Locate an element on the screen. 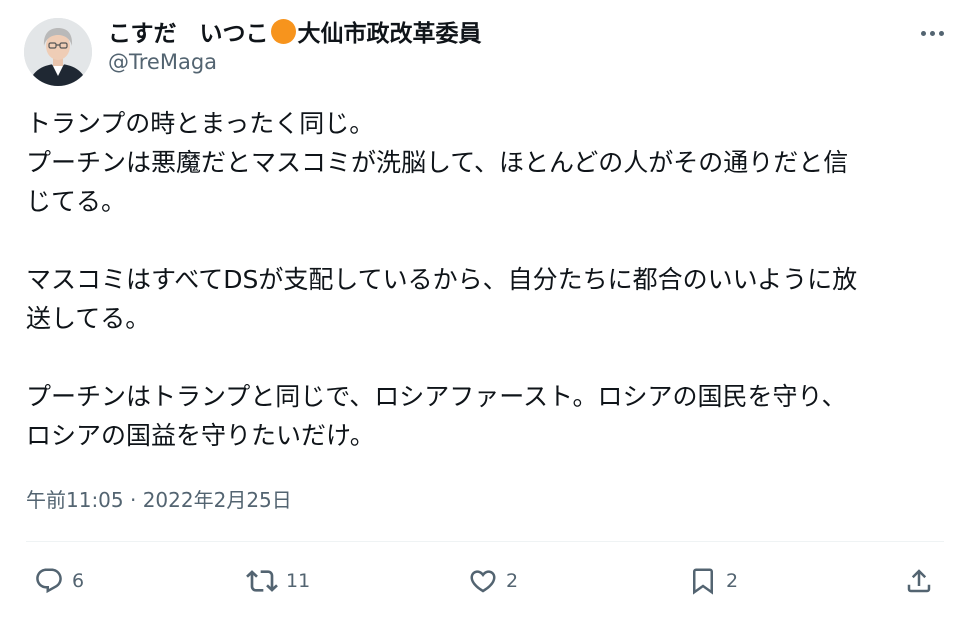  author-name-prefix: こすだ いつこ is located at coordinates (188, 34).